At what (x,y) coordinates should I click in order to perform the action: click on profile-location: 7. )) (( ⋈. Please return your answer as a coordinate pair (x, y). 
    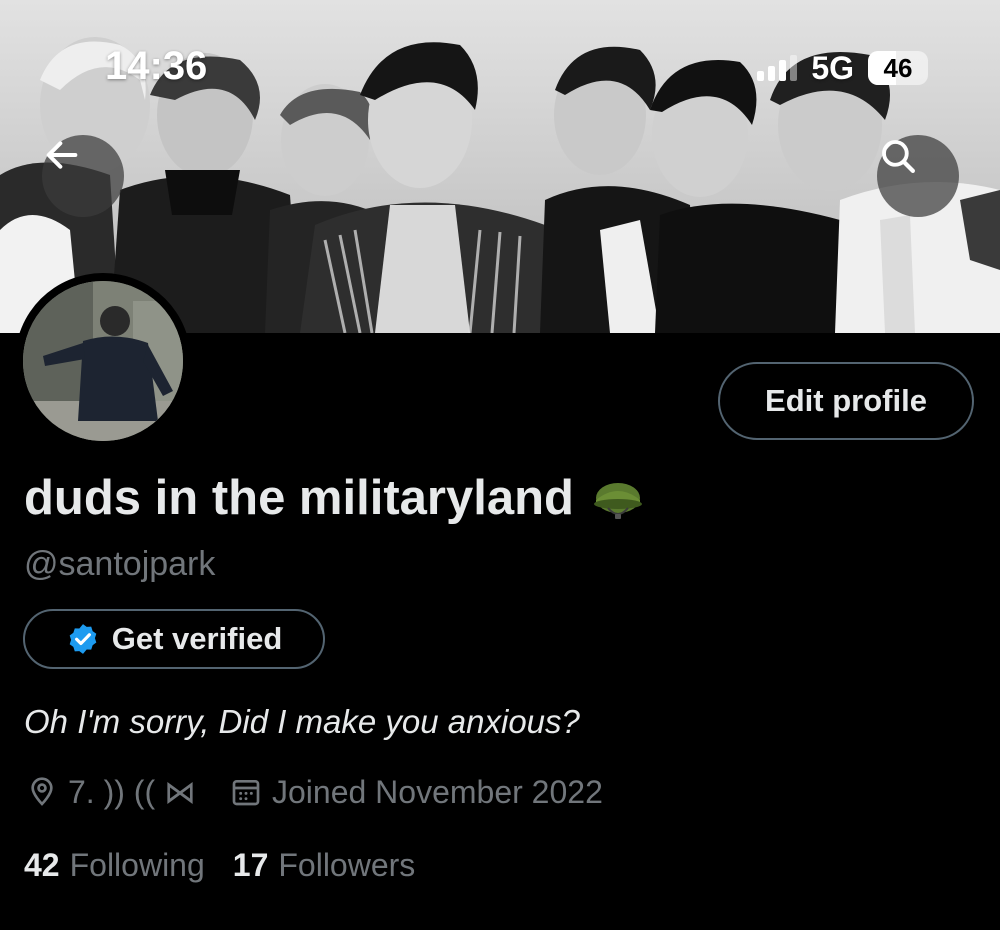
    Looking at the image, I should click on (111, 792).